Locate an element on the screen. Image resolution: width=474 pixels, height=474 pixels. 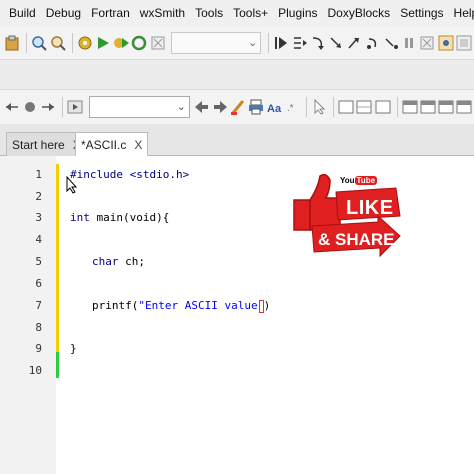
modified-lines-marker is located at coordinates (57, 258).